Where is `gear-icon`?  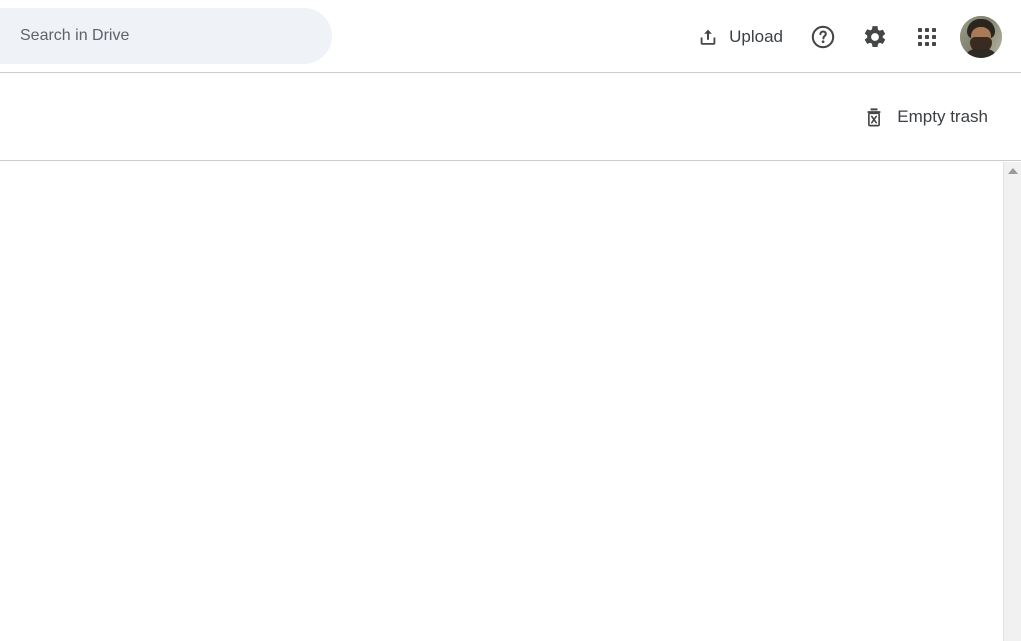
gear-icon is located at coordinates (875, 37).